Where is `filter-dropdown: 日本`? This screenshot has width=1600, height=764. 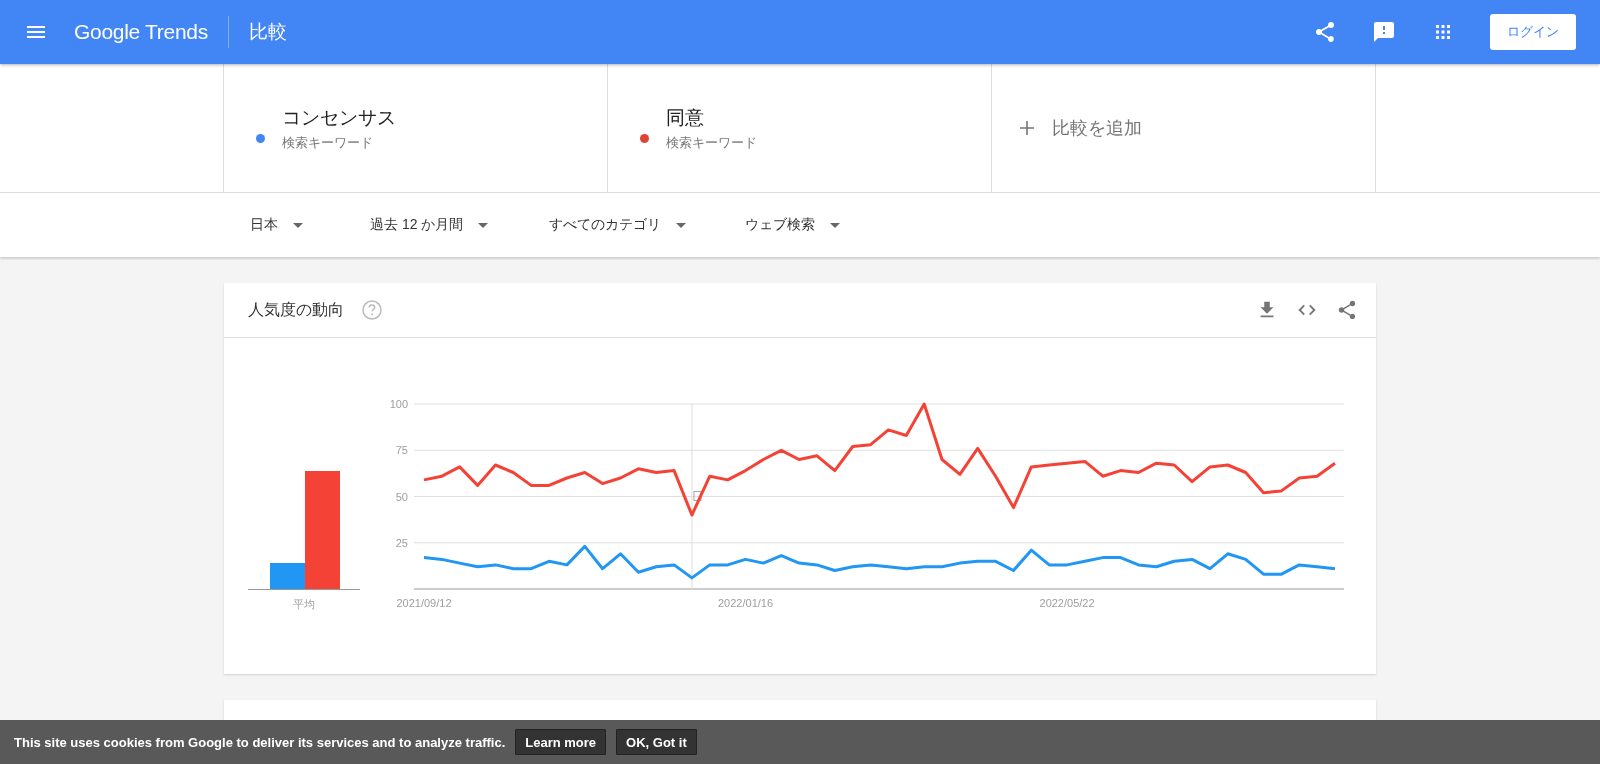 filter-dropdown: 日本 is located at coordinates (276, 225).